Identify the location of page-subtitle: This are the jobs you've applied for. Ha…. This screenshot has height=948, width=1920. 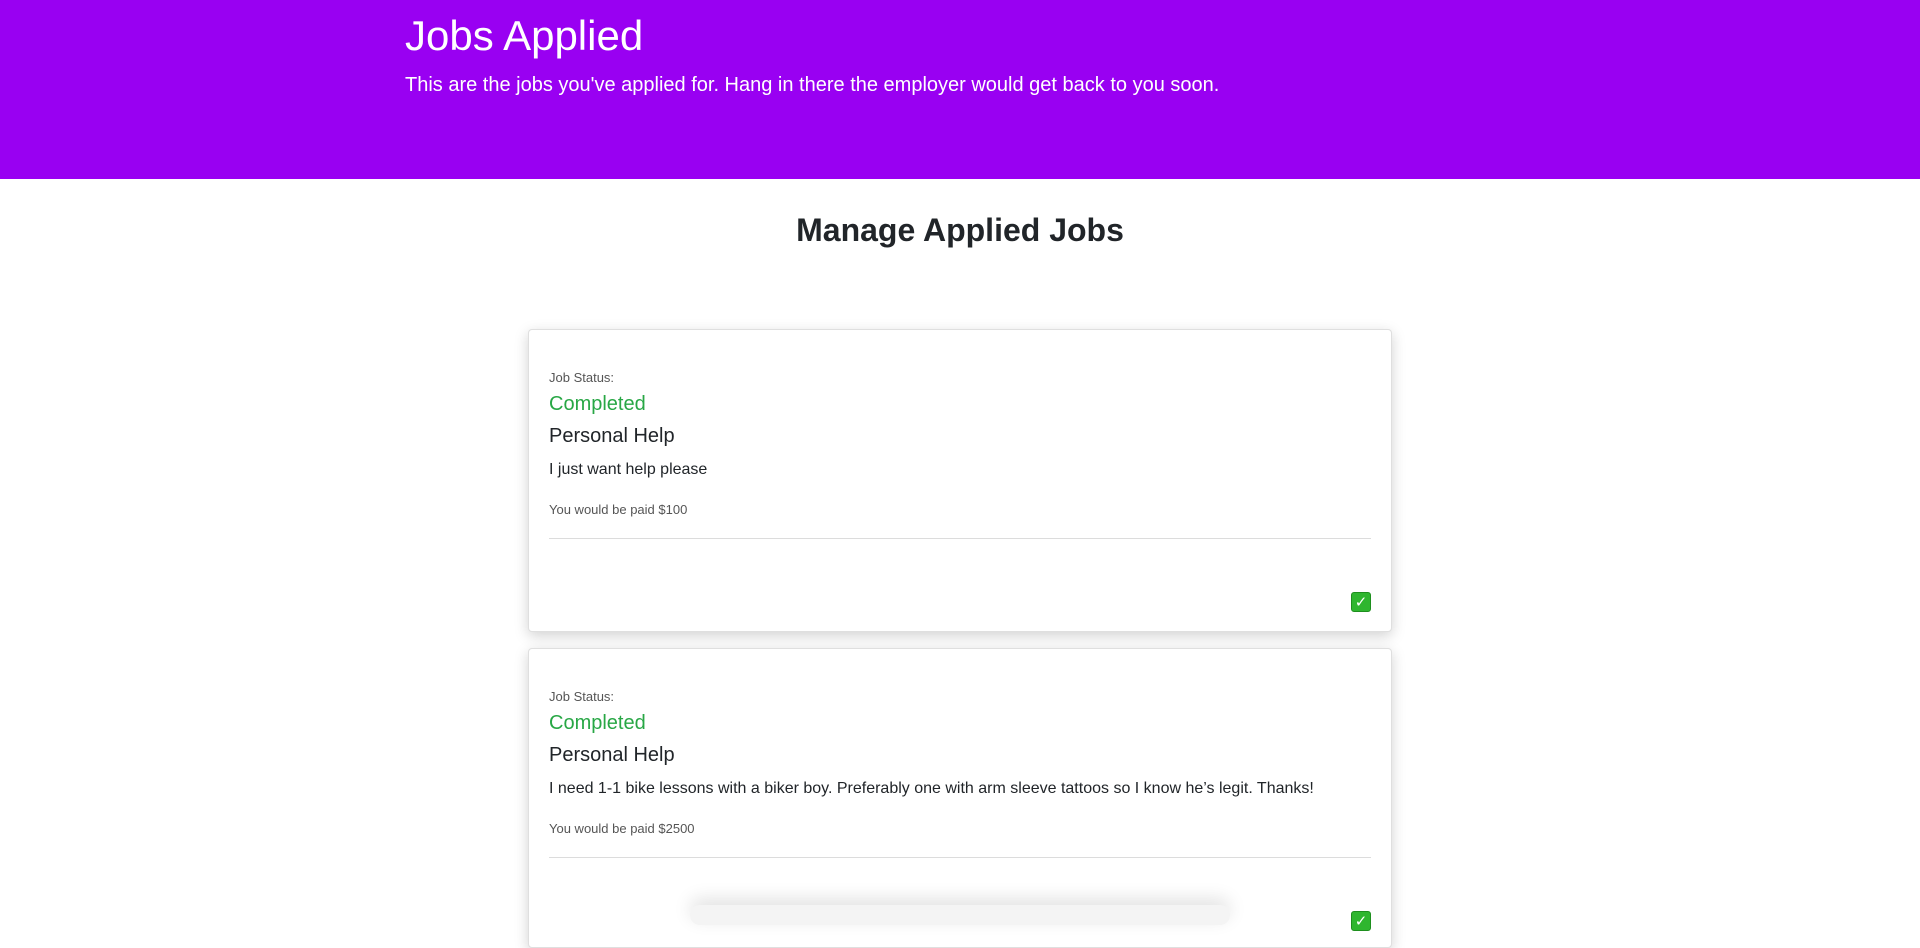
(812, 85).